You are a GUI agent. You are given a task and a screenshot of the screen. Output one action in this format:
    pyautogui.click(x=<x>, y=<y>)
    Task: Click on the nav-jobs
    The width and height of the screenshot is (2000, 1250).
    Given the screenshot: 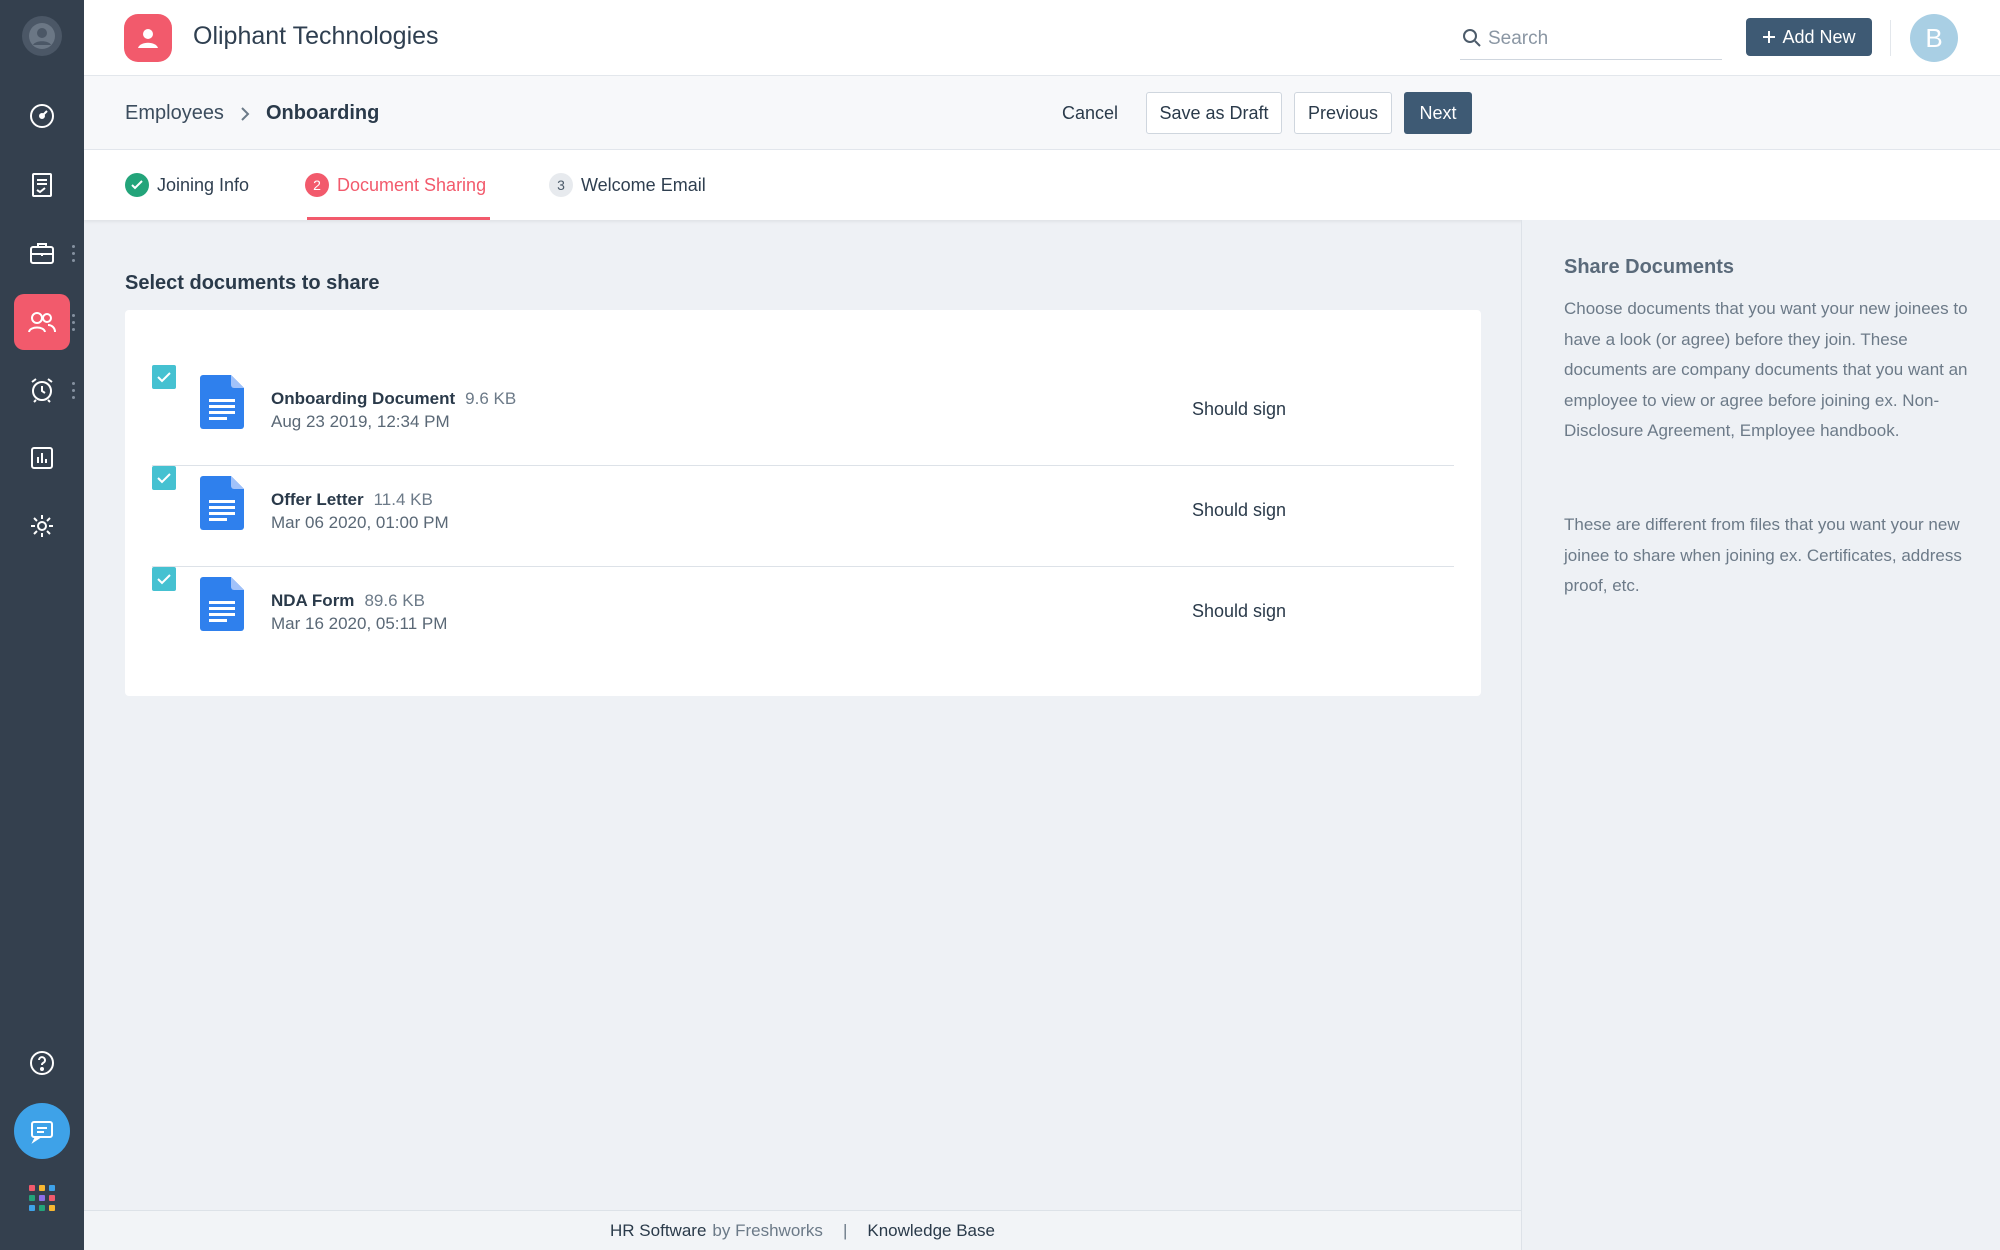 What is the action you would take?
    pyautogui.click(x=42, y=253)
    